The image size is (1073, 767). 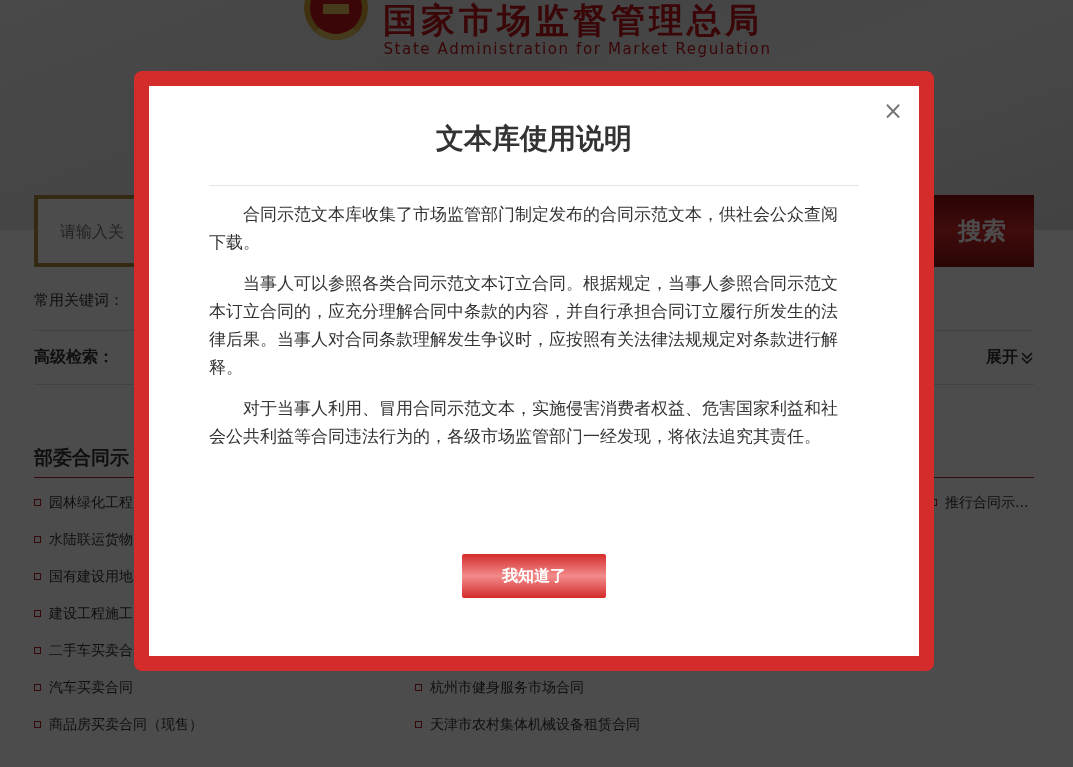 I want to click on contract-link: 水陆联运货物, so click(x=91, y=539).